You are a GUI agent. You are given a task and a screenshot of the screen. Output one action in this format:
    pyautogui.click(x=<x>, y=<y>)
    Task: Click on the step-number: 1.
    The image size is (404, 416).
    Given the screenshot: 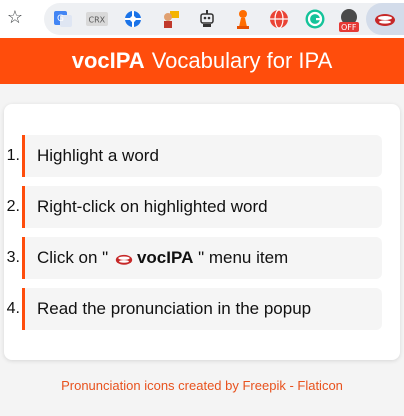 What is the action you would take?
    pyautogui.click(x=13, y=155)
    